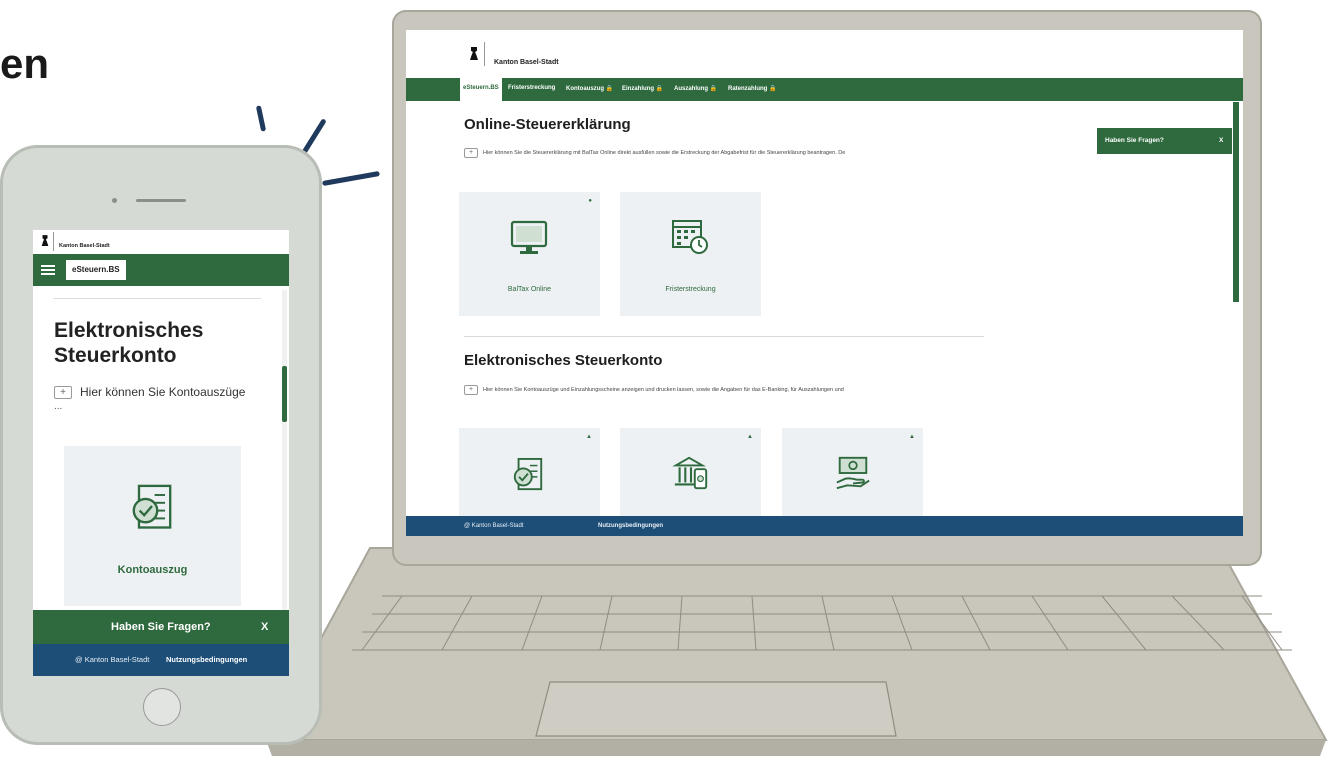 The height and width of the screenshot is (768, 1336). What do you see at coordinates (529, 289) in the screenshot?
I see `tile-label: BalTax Online` at bounding box center [529, 289].